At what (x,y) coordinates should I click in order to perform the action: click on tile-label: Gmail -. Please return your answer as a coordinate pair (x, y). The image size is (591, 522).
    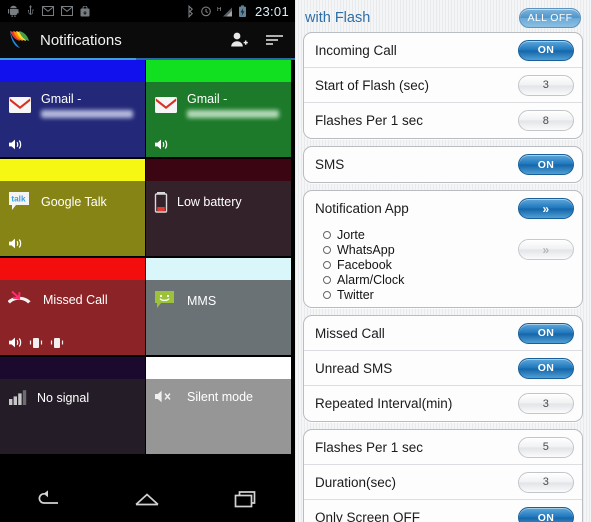
    Looking at the image, I should click on (61, 99).